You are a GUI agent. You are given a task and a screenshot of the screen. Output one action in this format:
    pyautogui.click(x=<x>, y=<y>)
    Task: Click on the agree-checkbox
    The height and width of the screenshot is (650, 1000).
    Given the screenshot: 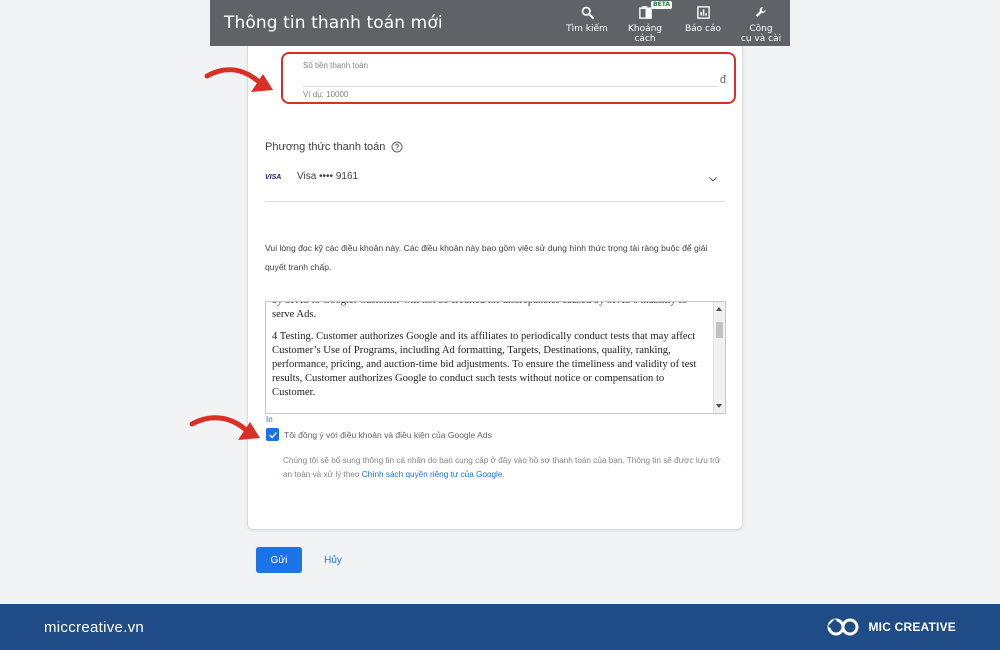 What is the action you would take?
    pyautogui.click(x=272, y=434)
    